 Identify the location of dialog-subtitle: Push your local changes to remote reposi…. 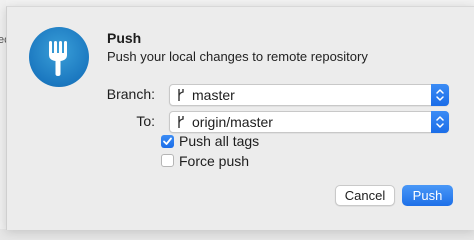
(237, 56).